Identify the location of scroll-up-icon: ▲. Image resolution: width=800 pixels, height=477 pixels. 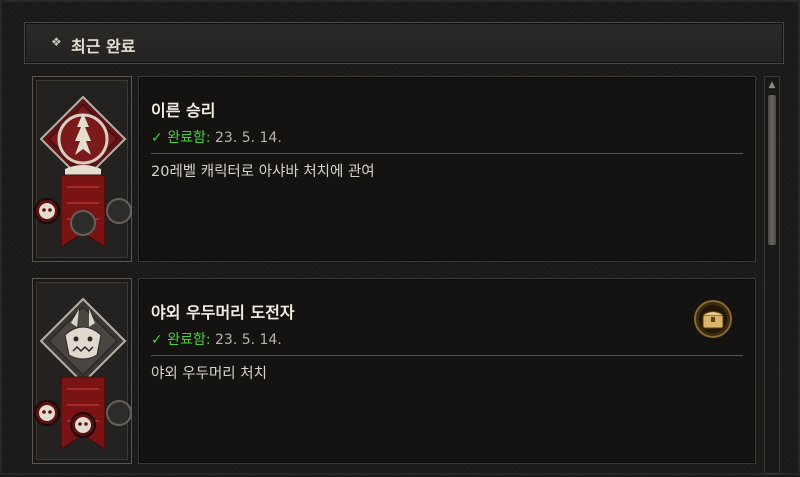
(772, 85).